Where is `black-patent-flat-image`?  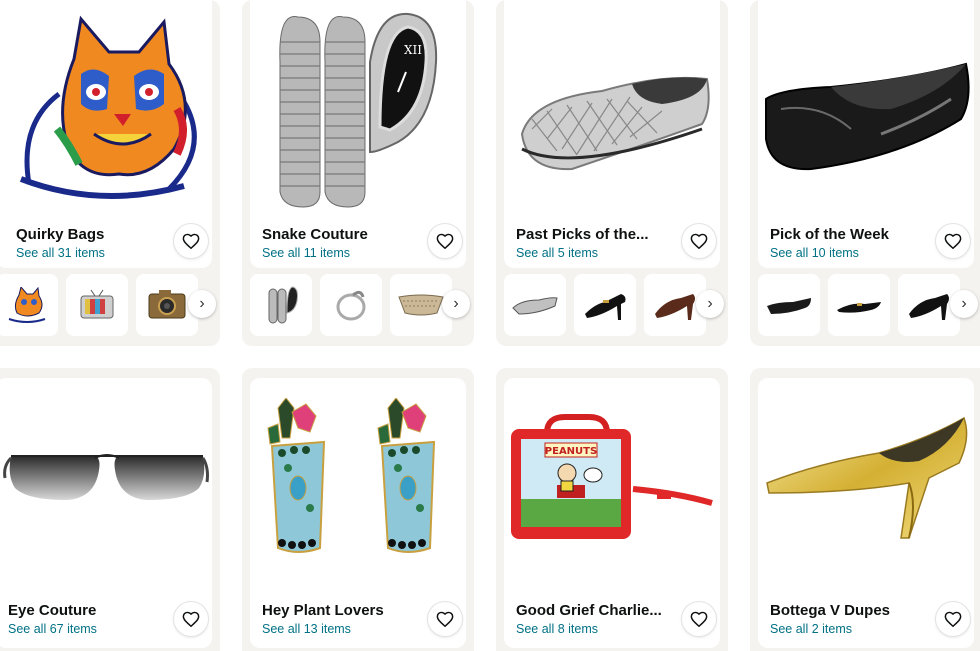 black-patent-flat-image is located at coordinates (866, 109).